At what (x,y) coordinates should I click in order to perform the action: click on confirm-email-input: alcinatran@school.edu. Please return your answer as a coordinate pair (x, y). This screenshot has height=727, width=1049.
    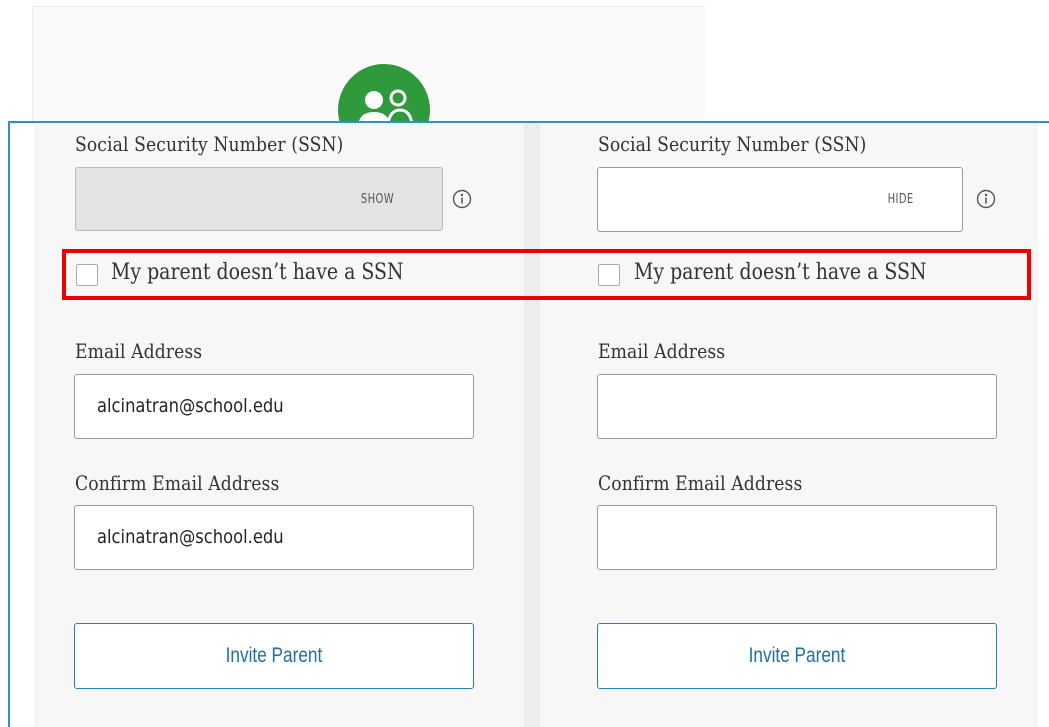
    Looking at the image, I should click on (274, 537).